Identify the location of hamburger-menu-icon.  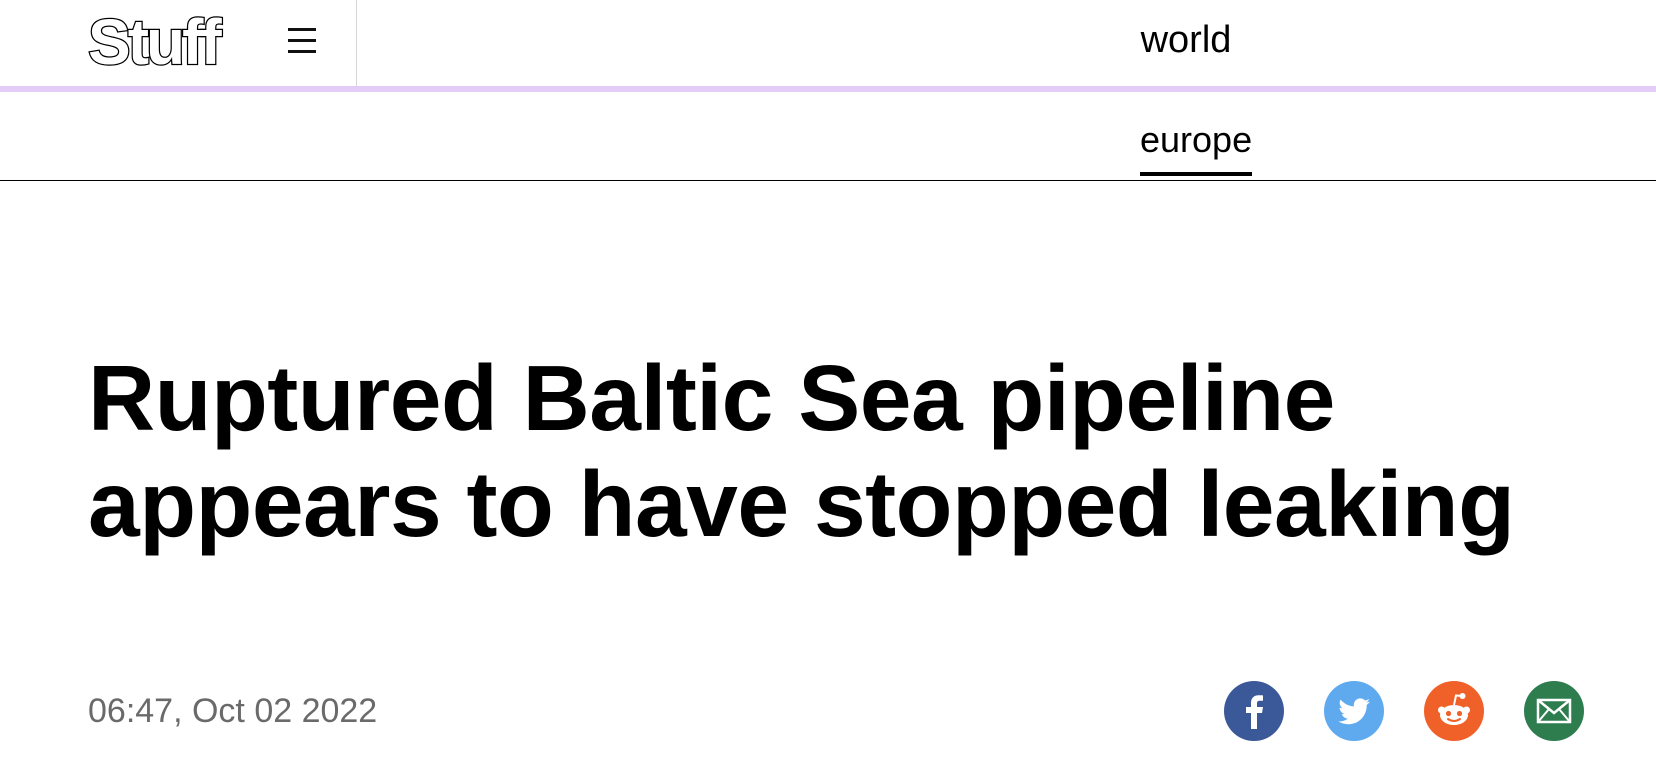
(302, 41).